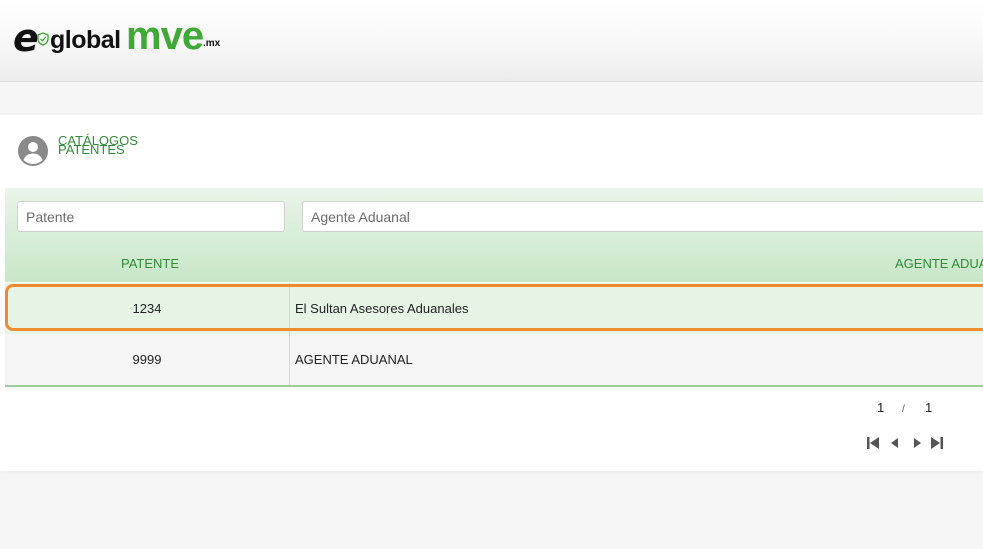 This screenshot has width=983, height=549. I want to click on cell-patente: 9999, so click(147, 359).